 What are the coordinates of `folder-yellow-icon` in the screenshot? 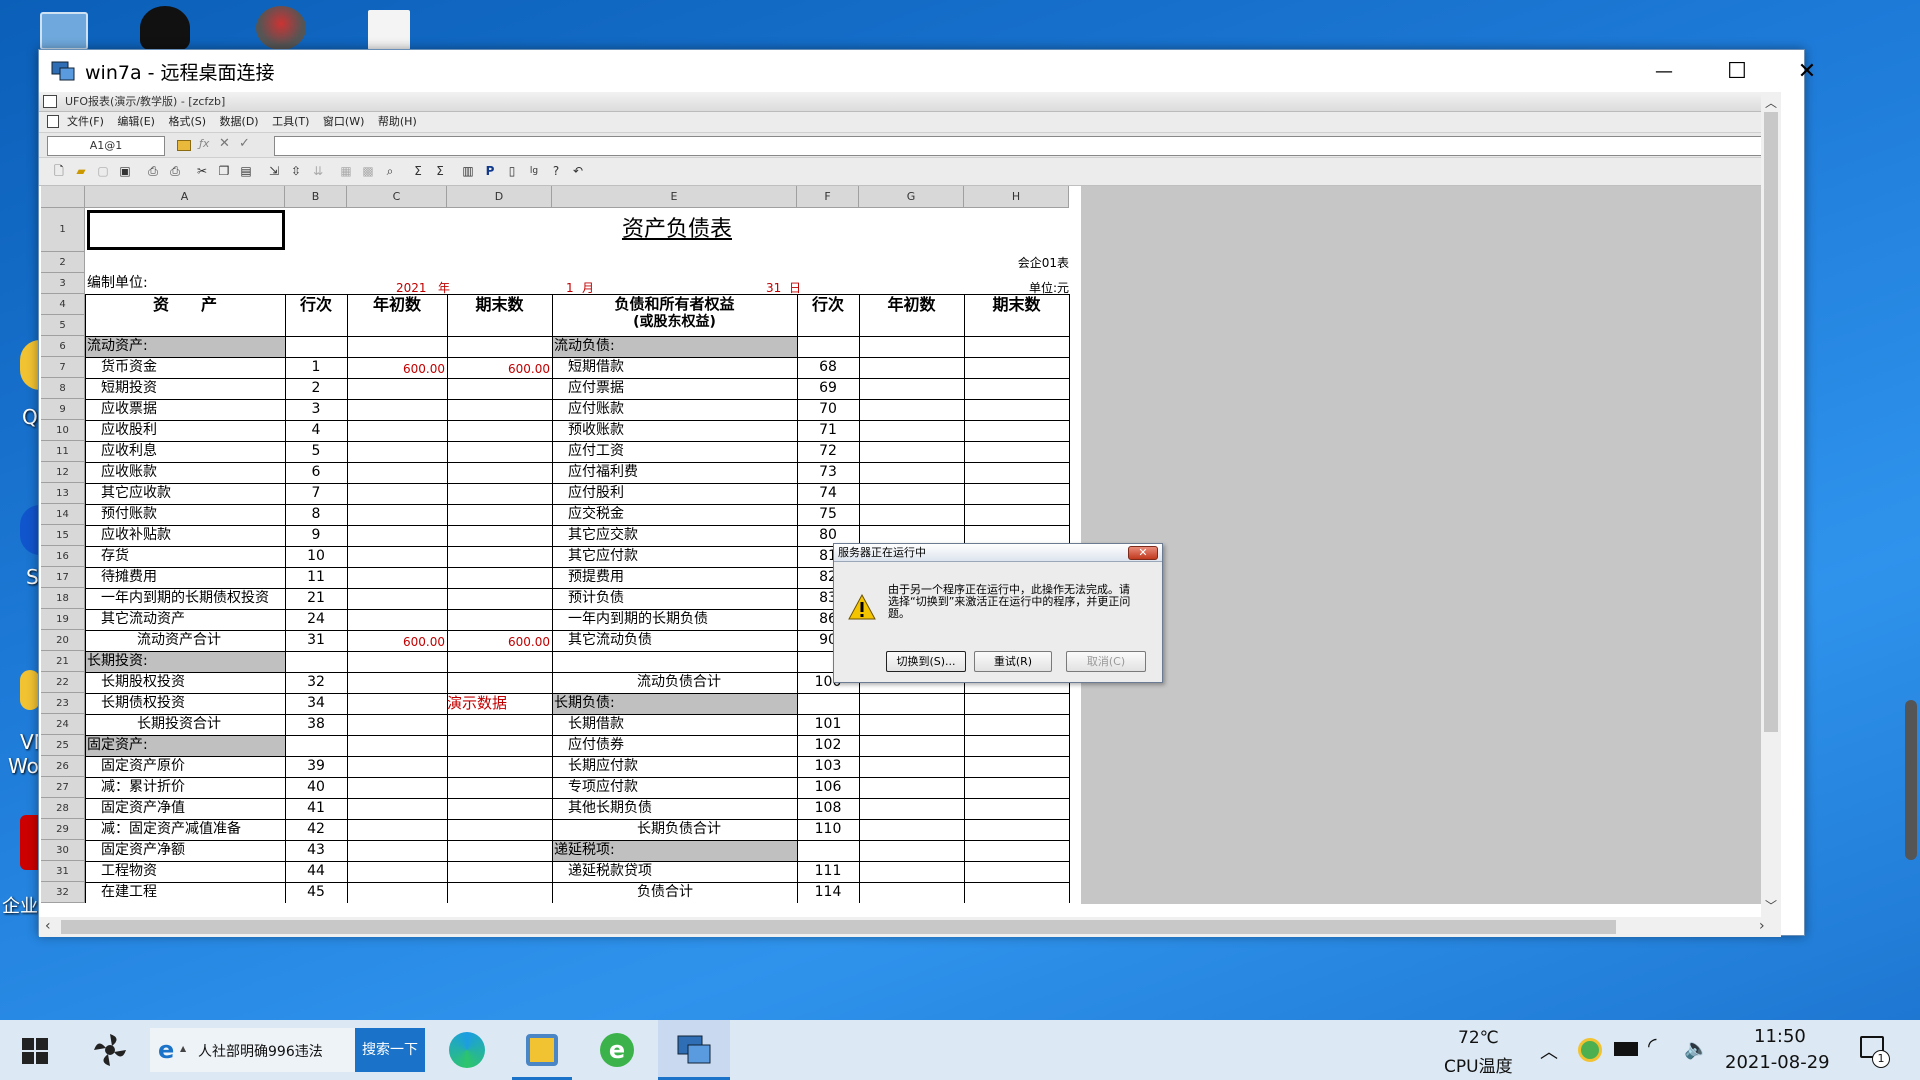 It's located at (30, 365).